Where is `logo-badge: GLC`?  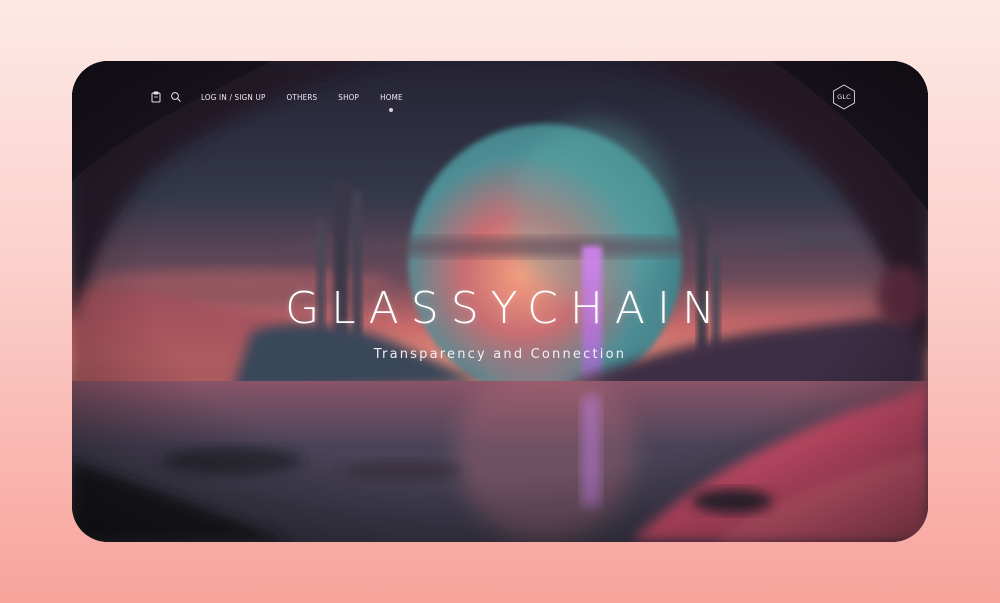 logo-badge: GLC is located at coordinates (844, 97).